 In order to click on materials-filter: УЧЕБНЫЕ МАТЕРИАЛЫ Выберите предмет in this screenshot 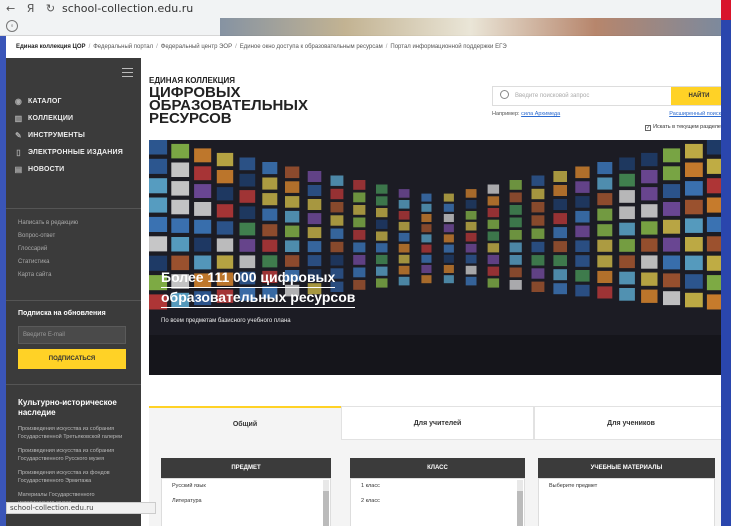, I will do `click(626, 492)`.